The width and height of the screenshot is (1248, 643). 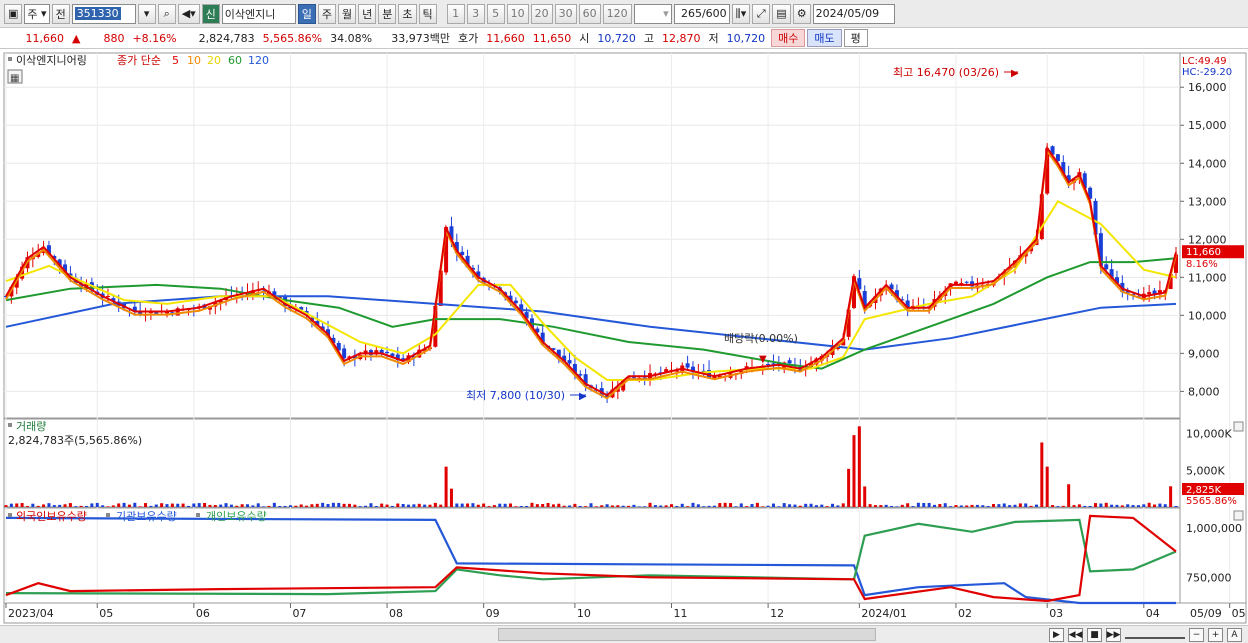 I want to click on bar-count-field: 265/600, so click(x=701, y=13).